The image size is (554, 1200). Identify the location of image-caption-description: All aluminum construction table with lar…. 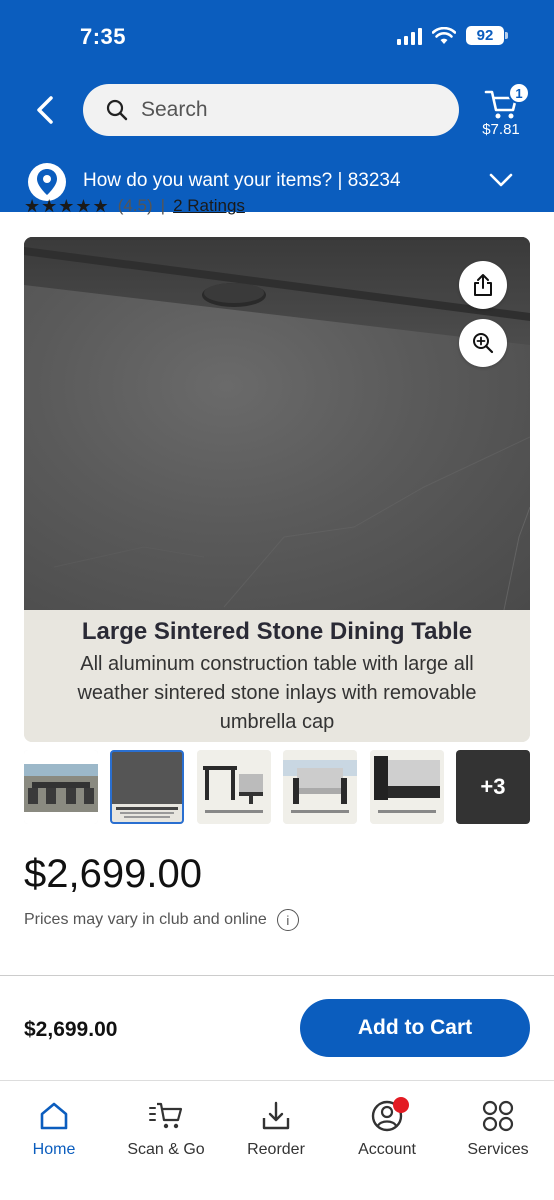
(277, 693).